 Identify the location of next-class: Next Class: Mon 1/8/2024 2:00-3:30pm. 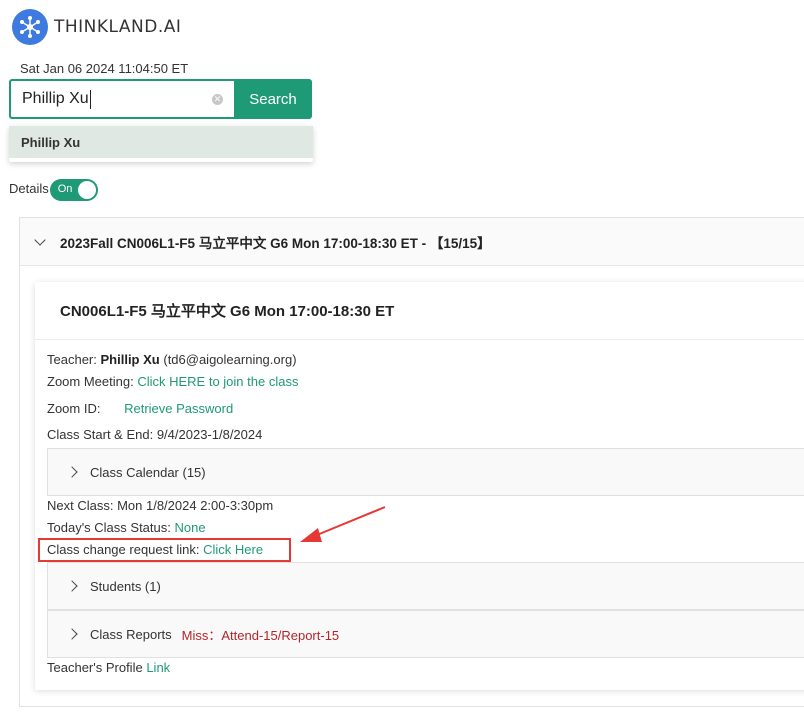
(160, 505).